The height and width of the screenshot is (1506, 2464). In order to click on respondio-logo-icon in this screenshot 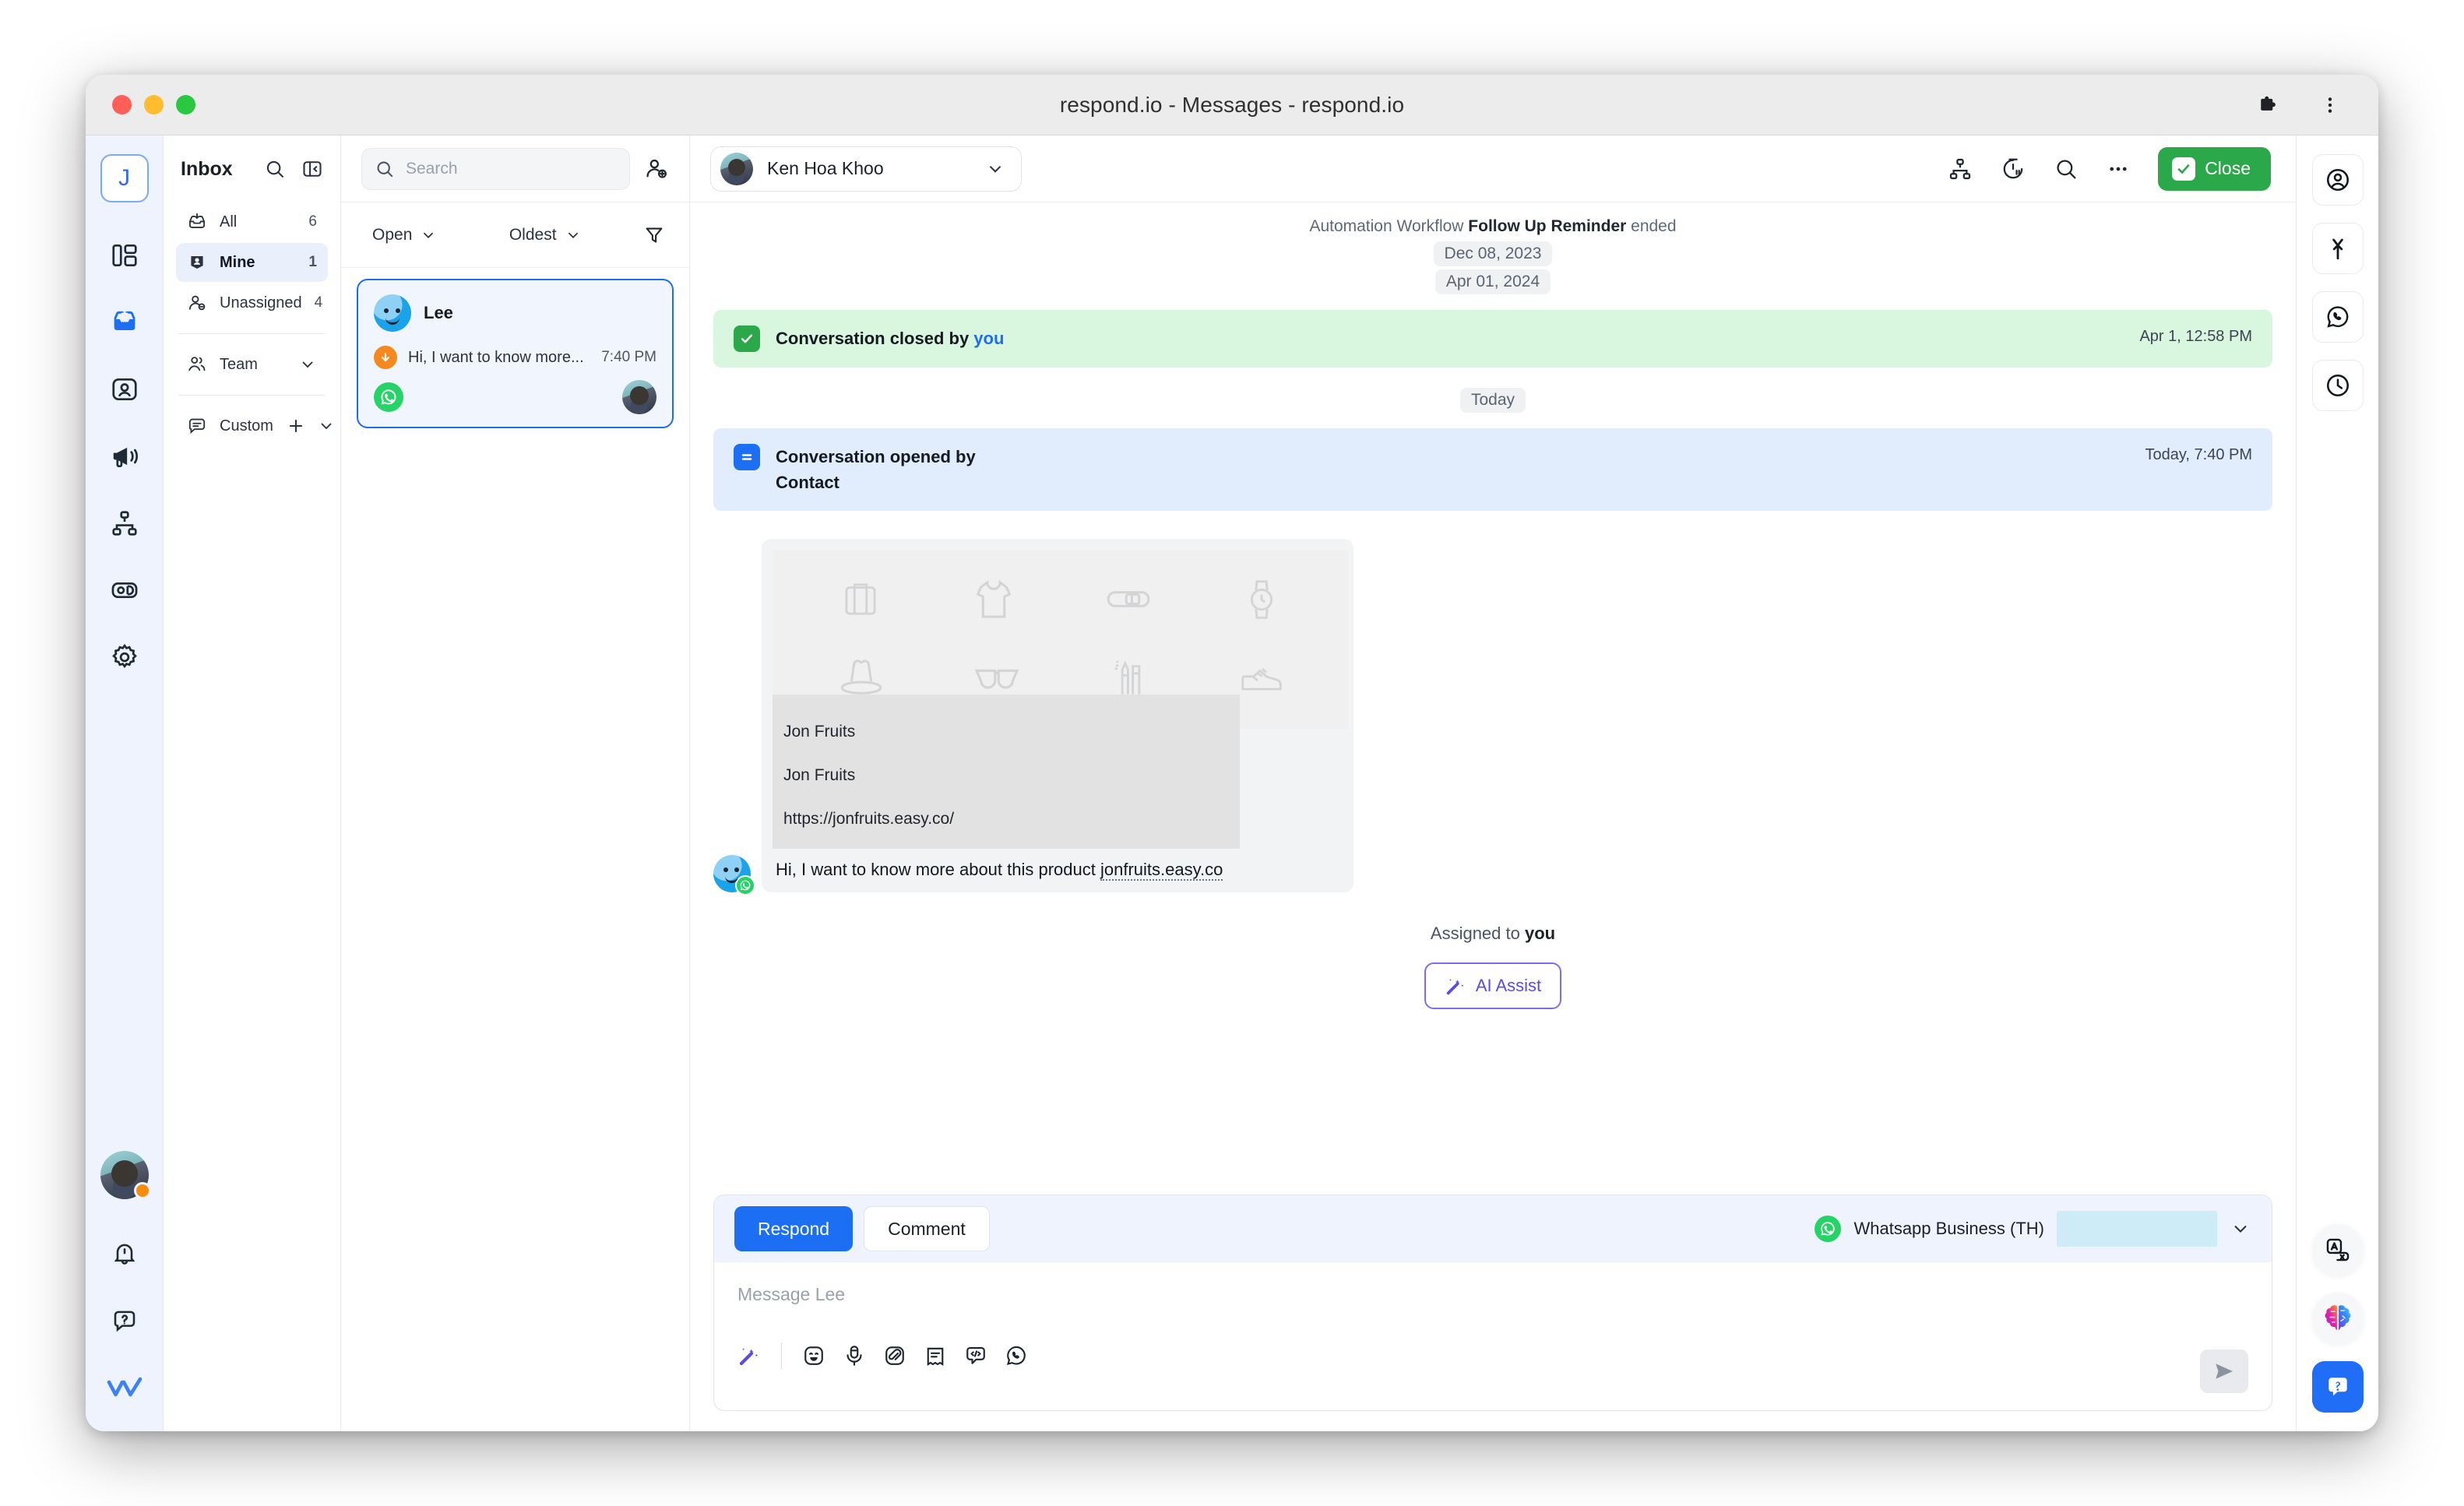, I will do `click(125, 1388)`.